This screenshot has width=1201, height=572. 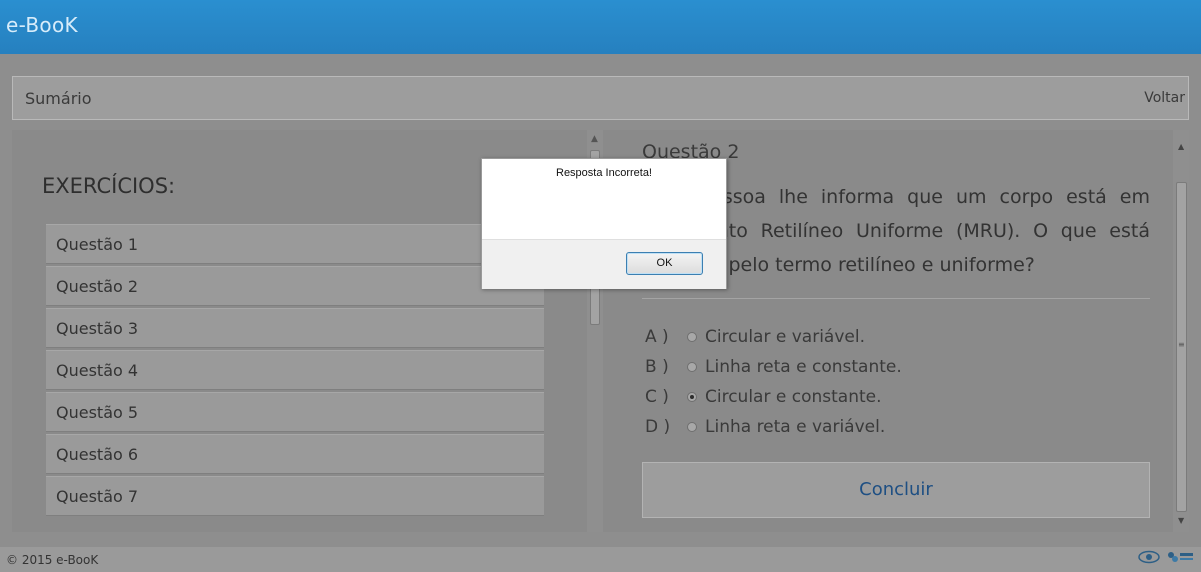 What do you see at coordinates (1164, 98) in the screenshot?
I see `back-link: Voltar` at bounding box center [1164, 98].